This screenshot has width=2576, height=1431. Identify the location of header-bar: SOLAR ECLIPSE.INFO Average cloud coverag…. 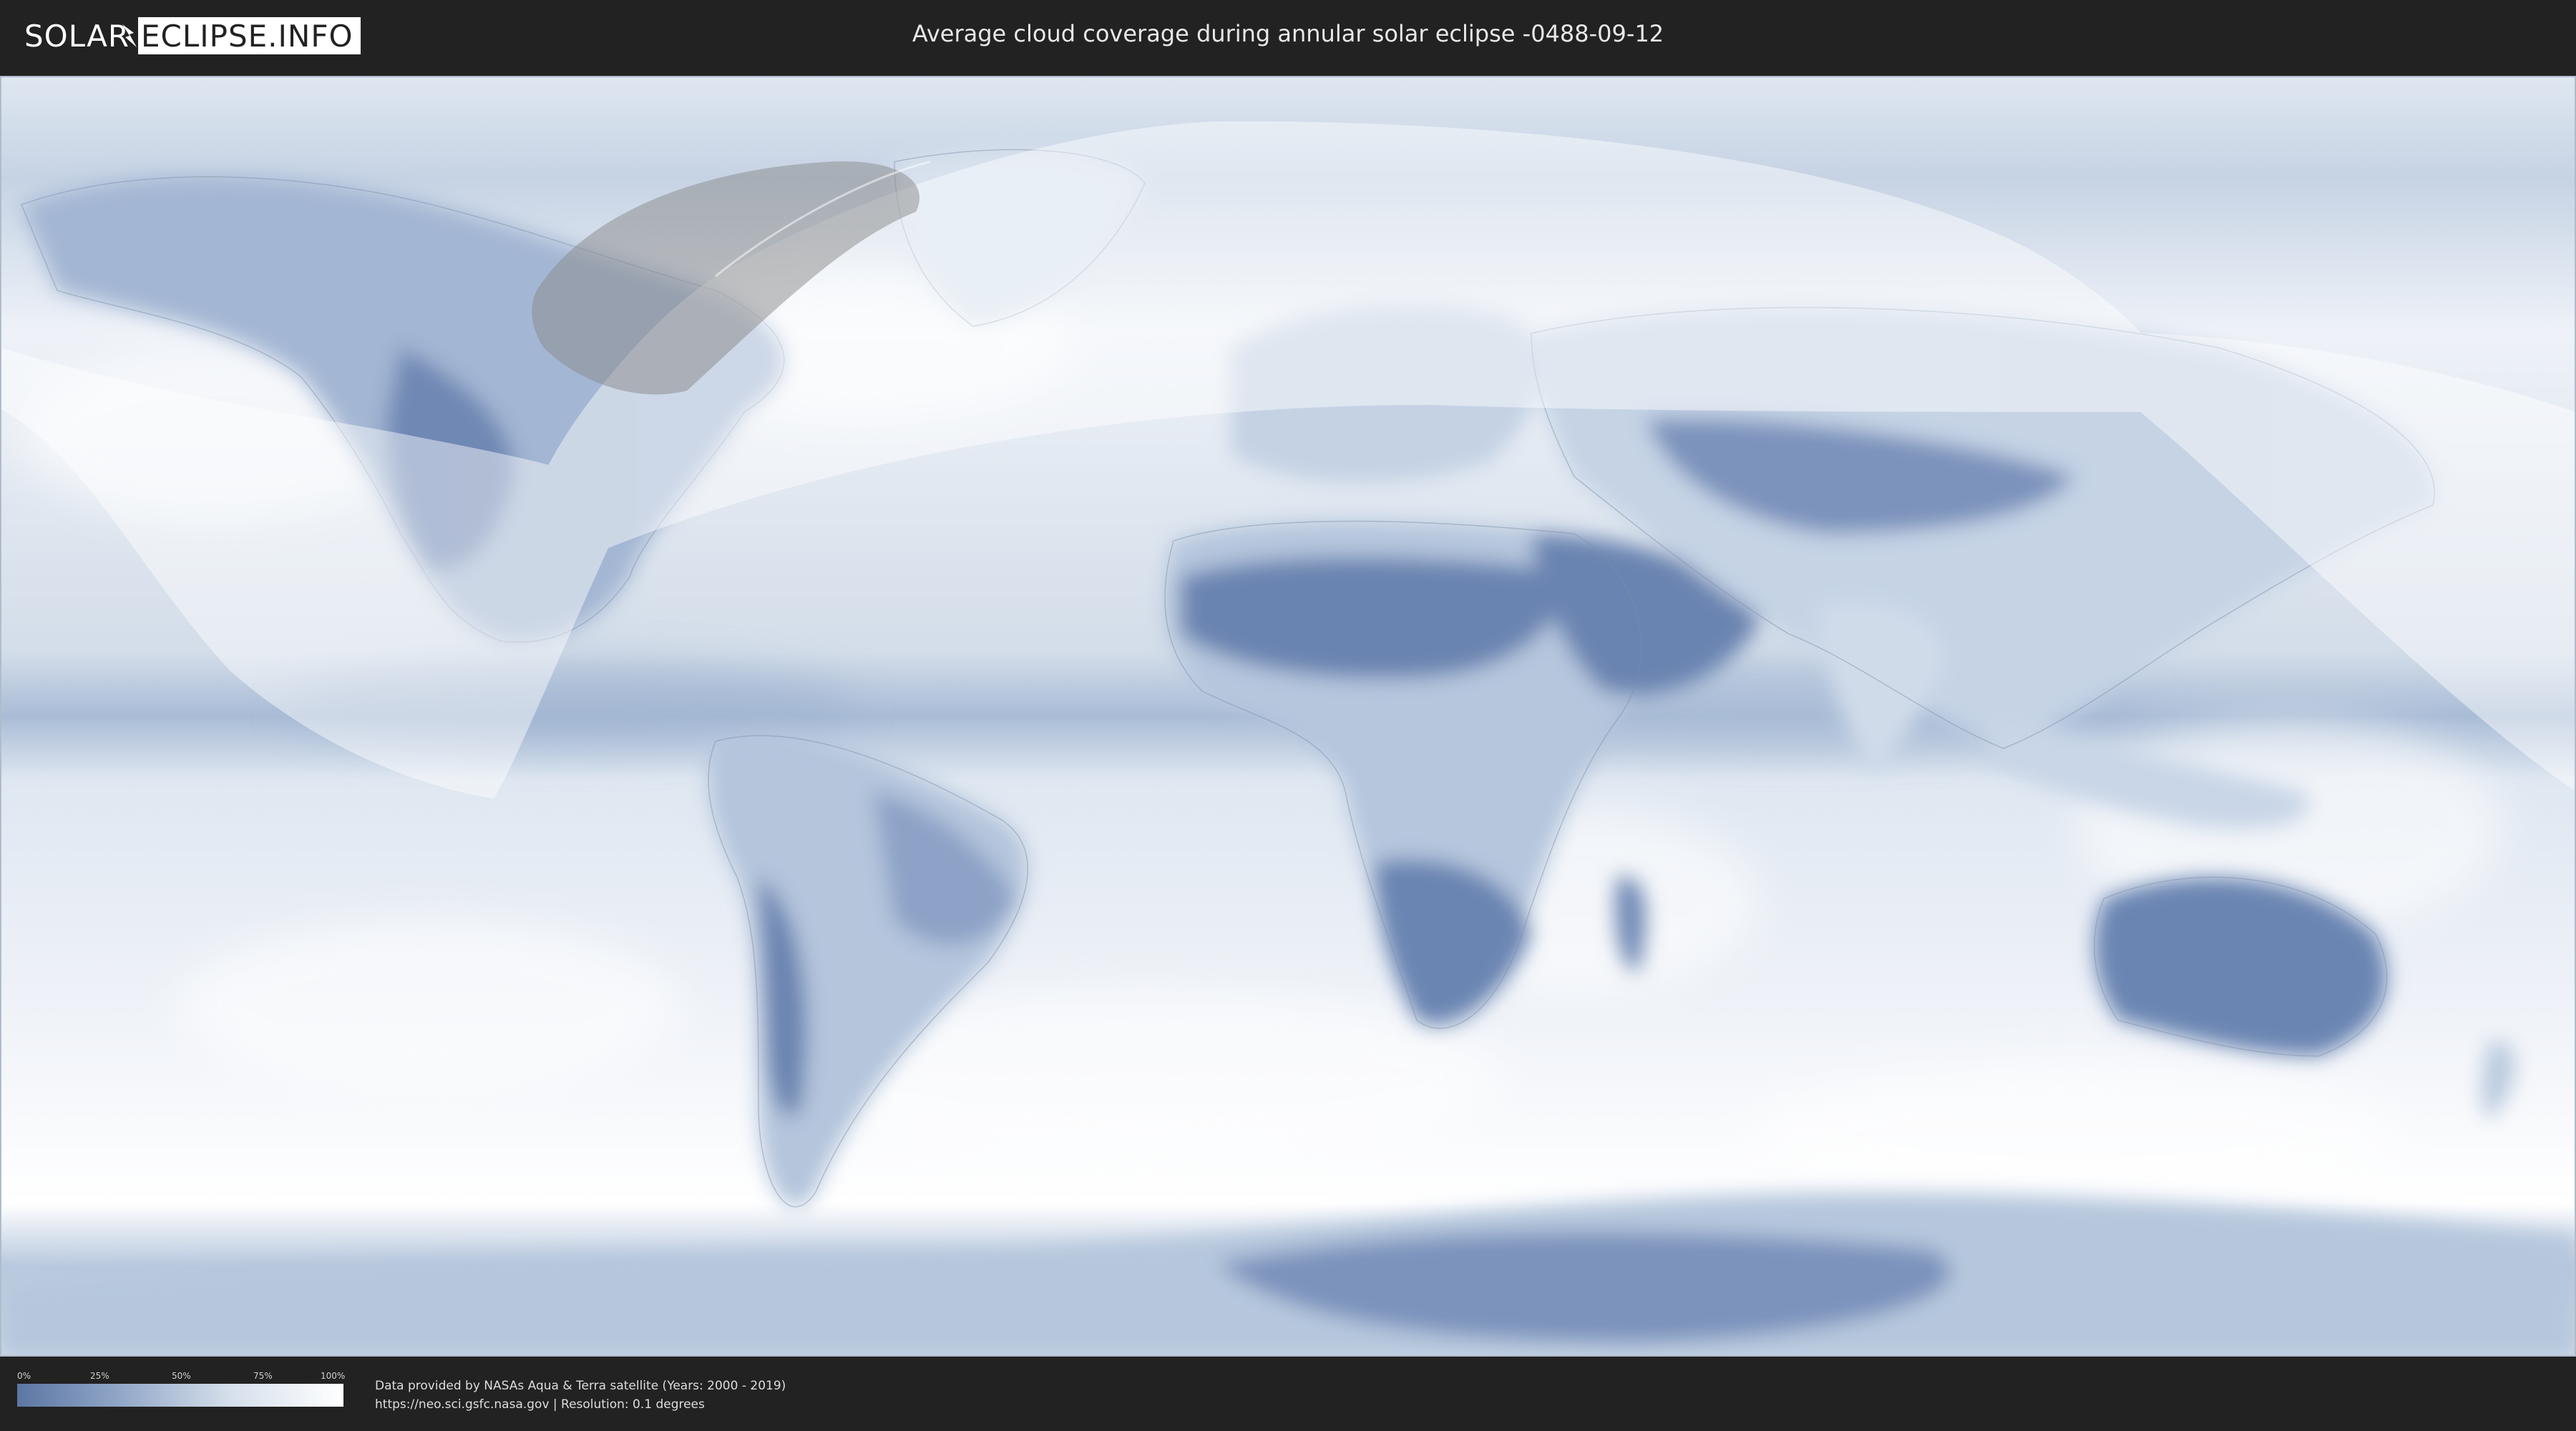
(1288, 36).